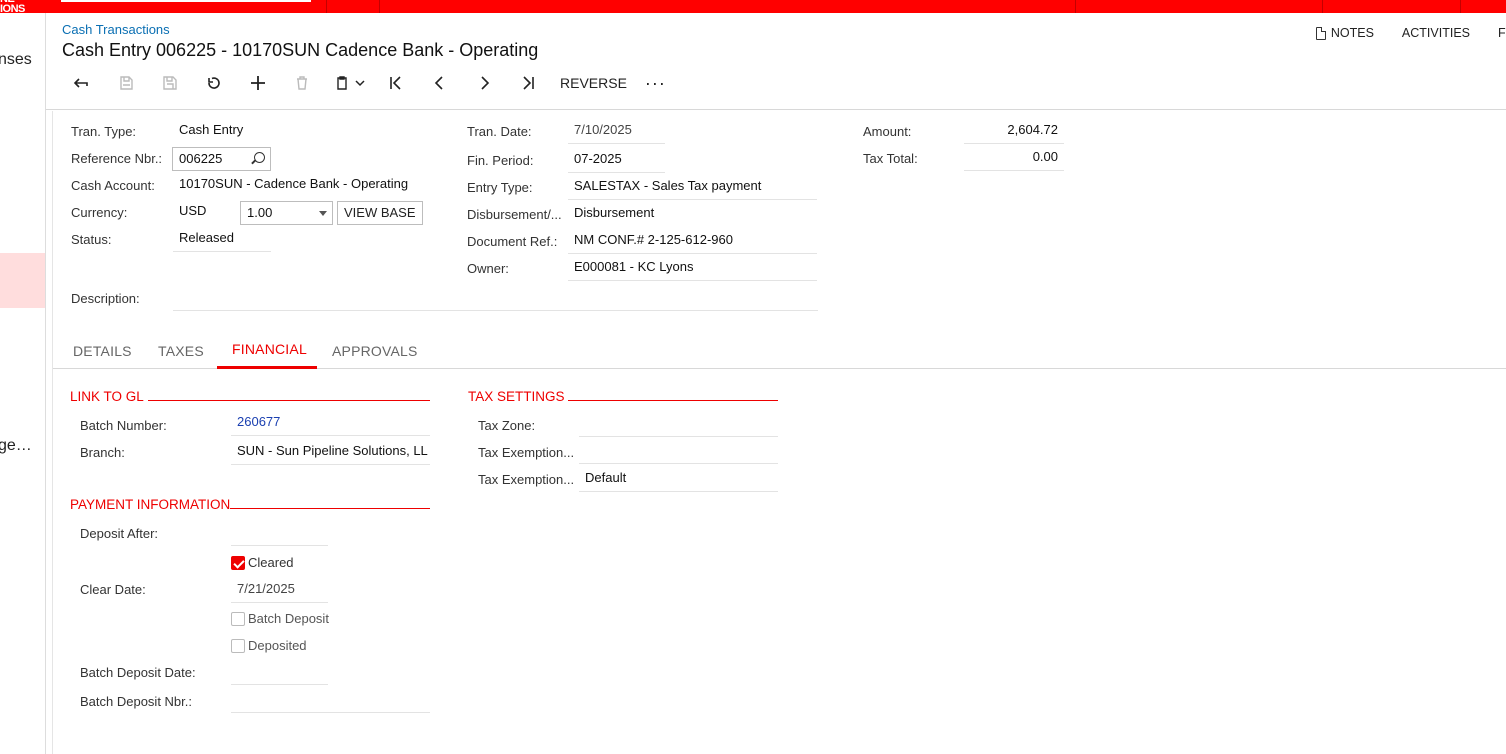 The height and width of the screenshot is (754, 1506). What do you see at coordinates (678, 452) in the screenshot?
I see `tax-exemption-value` at bounding box center [678, 452].